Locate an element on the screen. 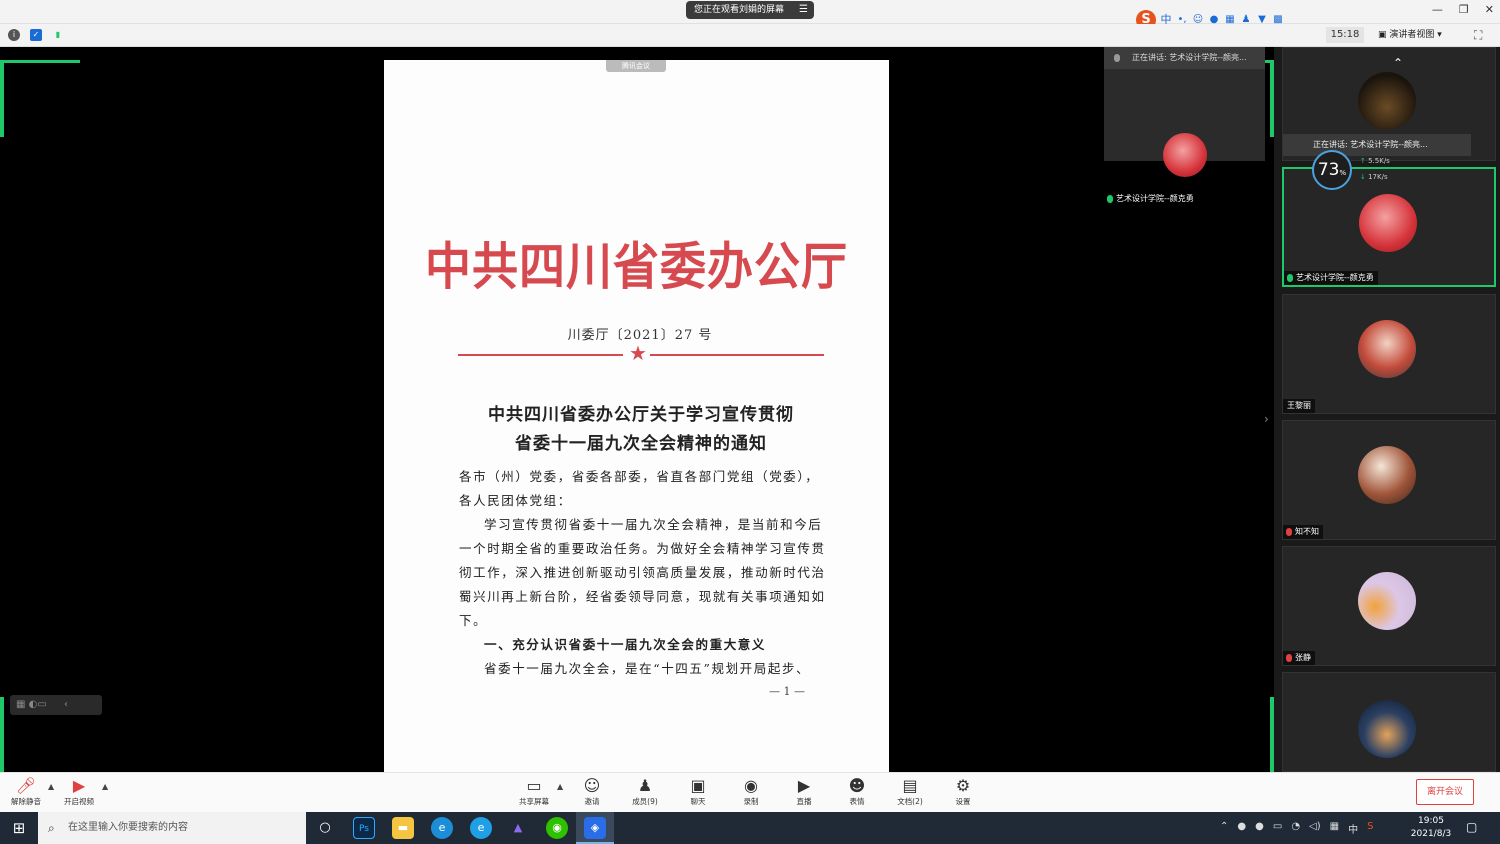  docs-button: ▤ 文档(2) is located at coordinates (910, 791).